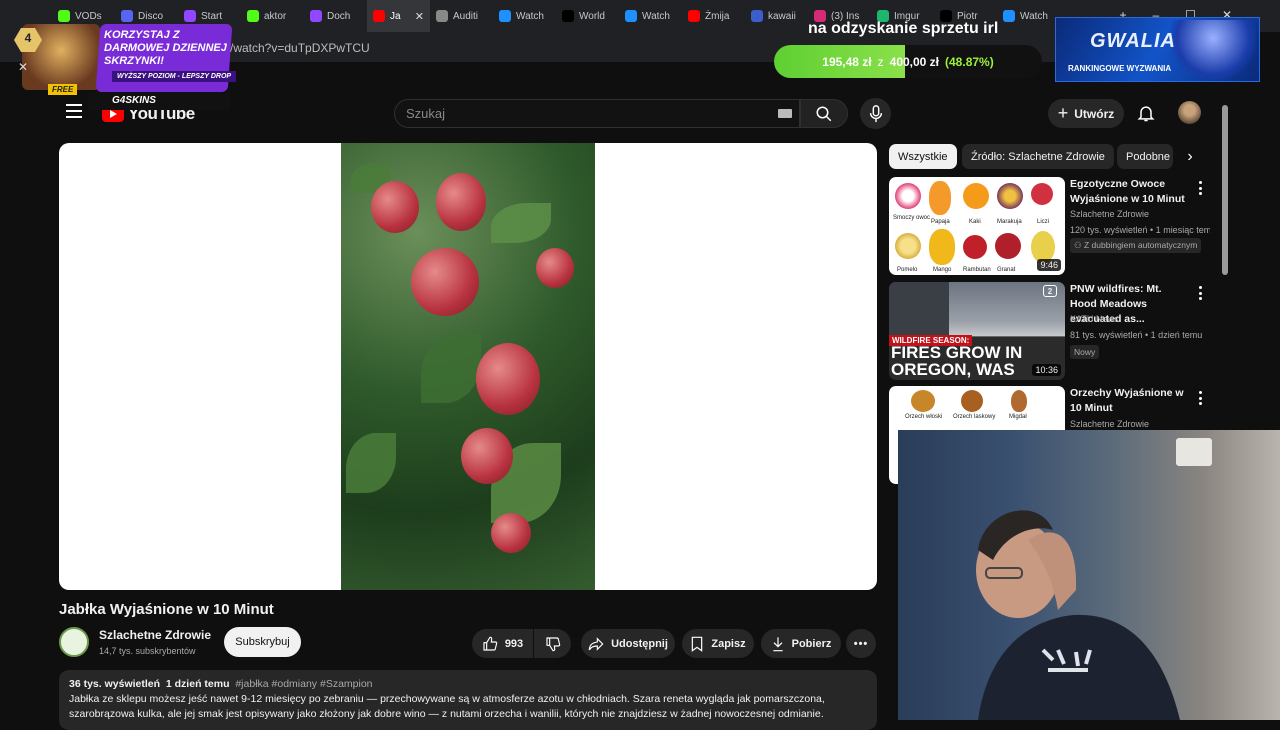 The width and height of the screenshot is (1280, 730). I want to click on account-avatar, so click(1189, 112).